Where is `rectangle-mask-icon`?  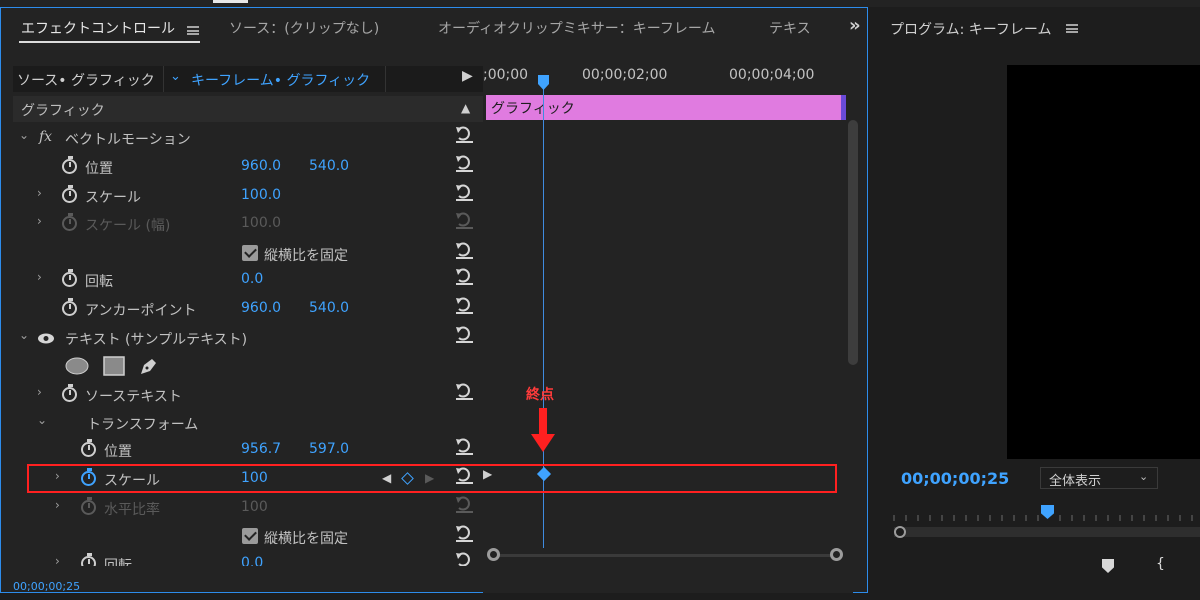
rectangle-mask-icon is located at coordinates (114, 366).